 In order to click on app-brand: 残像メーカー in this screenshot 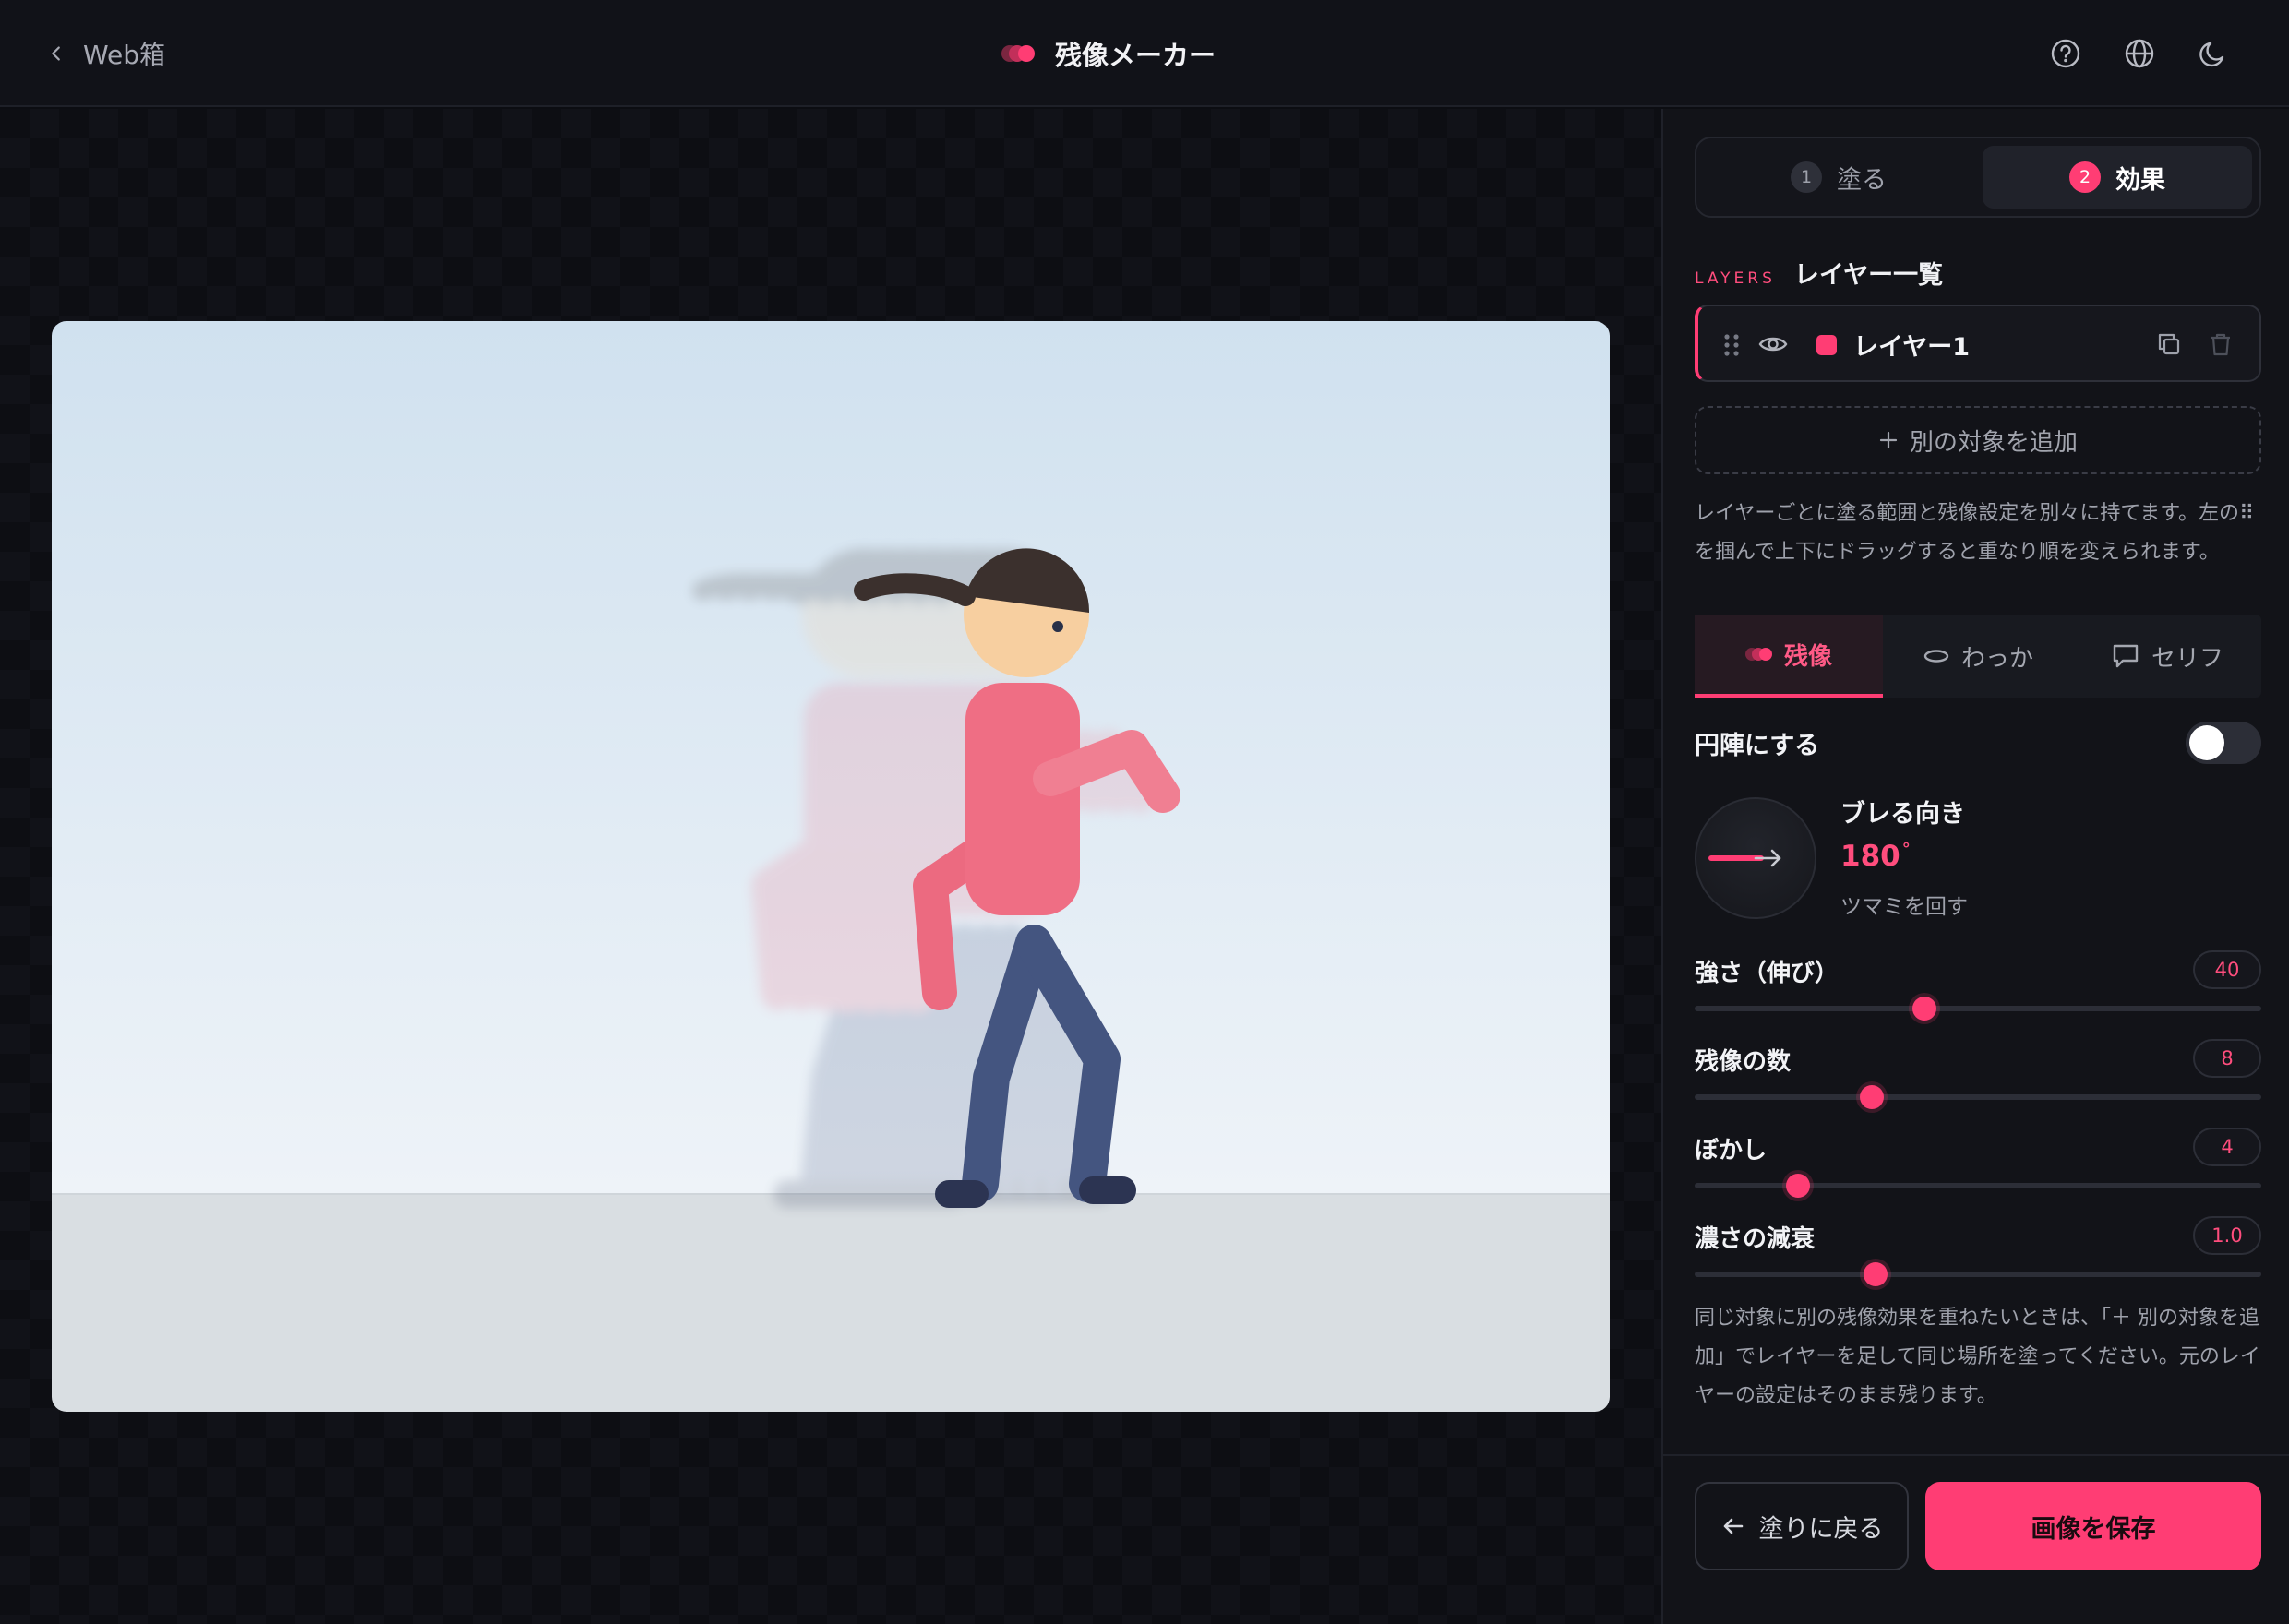, I will do `click(1108, 53)`.